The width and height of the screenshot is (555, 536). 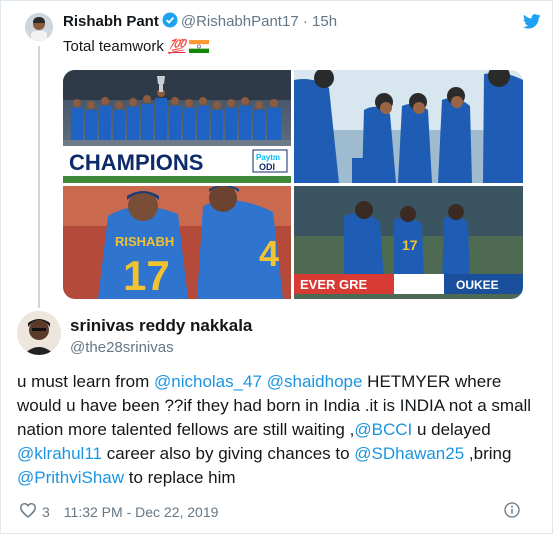 I want to click on mention-link: @nicholas_47, so click(x=208, y=381).